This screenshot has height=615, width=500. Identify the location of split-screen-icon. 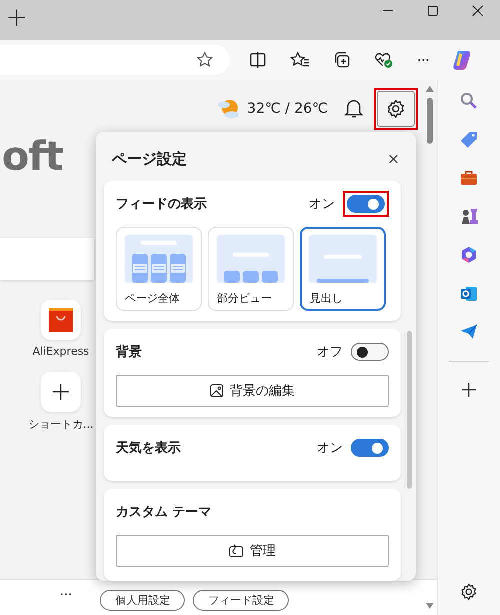
(258, 60).